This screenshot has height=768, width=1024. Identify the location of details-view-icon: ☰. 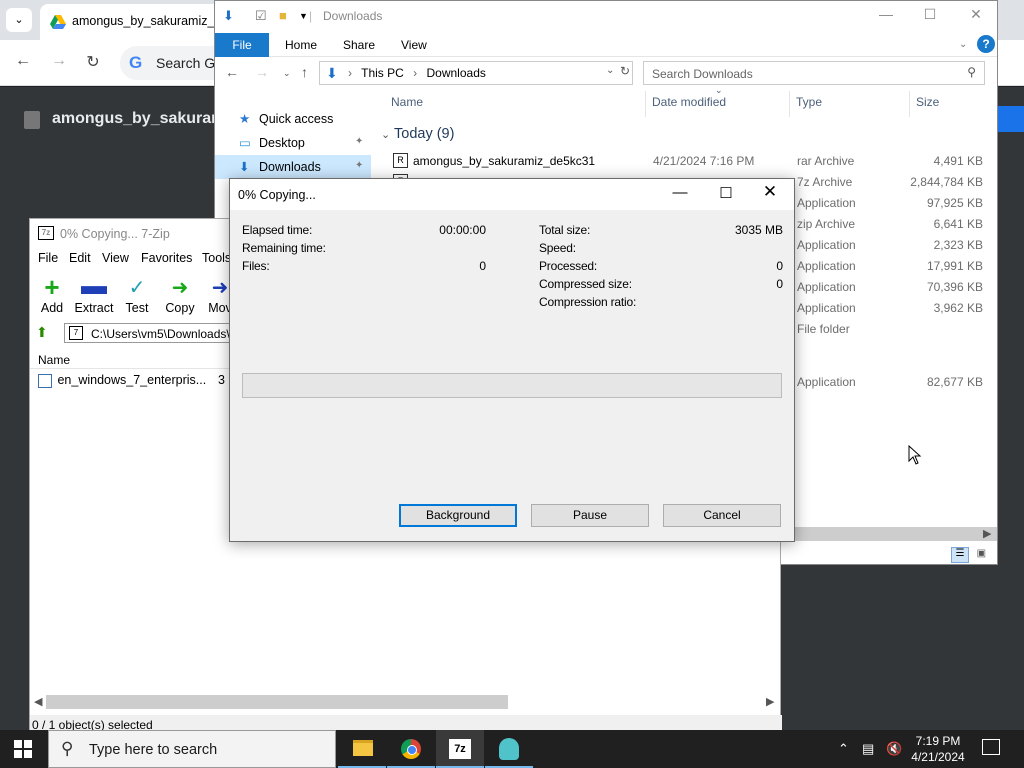
(960, 555).